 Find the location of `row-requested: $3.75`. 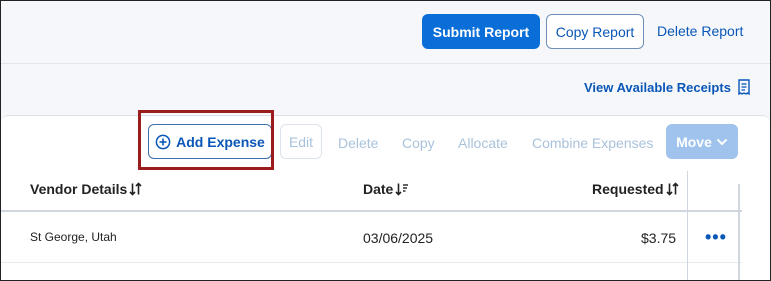

row-requested: $3.75 is located at coordinates (659, 238).